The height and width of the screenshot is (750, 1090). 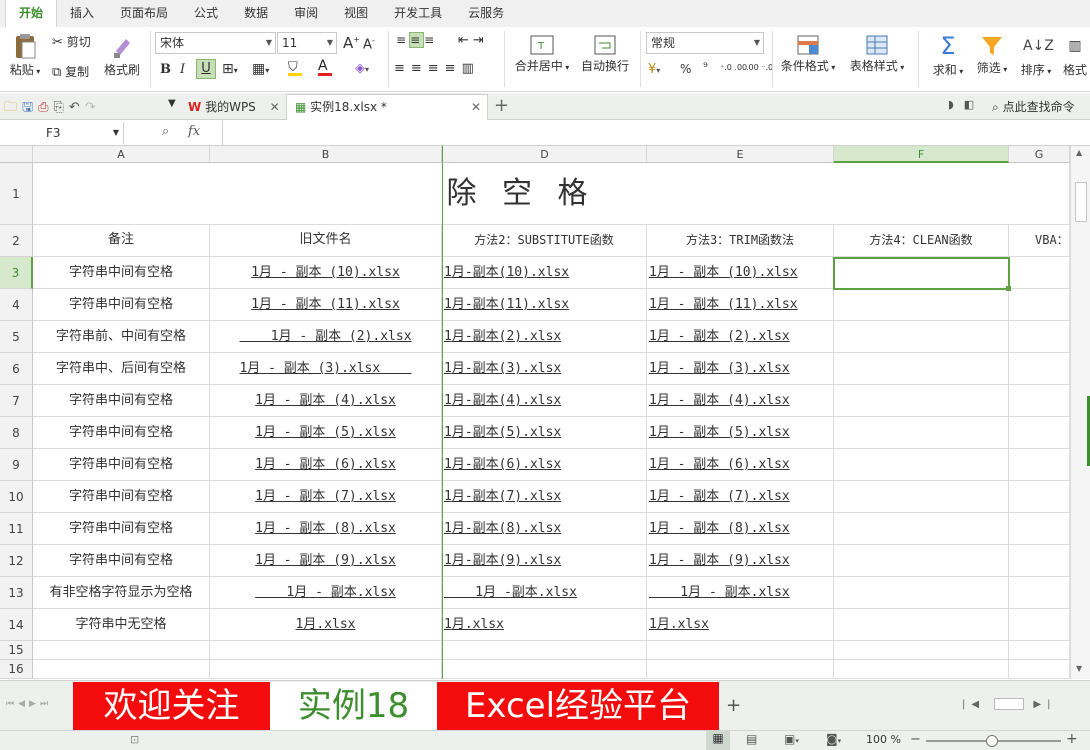 I want to click on table-style-button: 表格样式 ▾, so click(x=877, y=53).